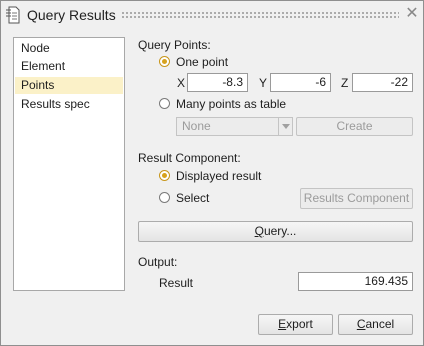 This screenshot has width=424, height=346. I want to click on one-point-radio, so click(164, 61).